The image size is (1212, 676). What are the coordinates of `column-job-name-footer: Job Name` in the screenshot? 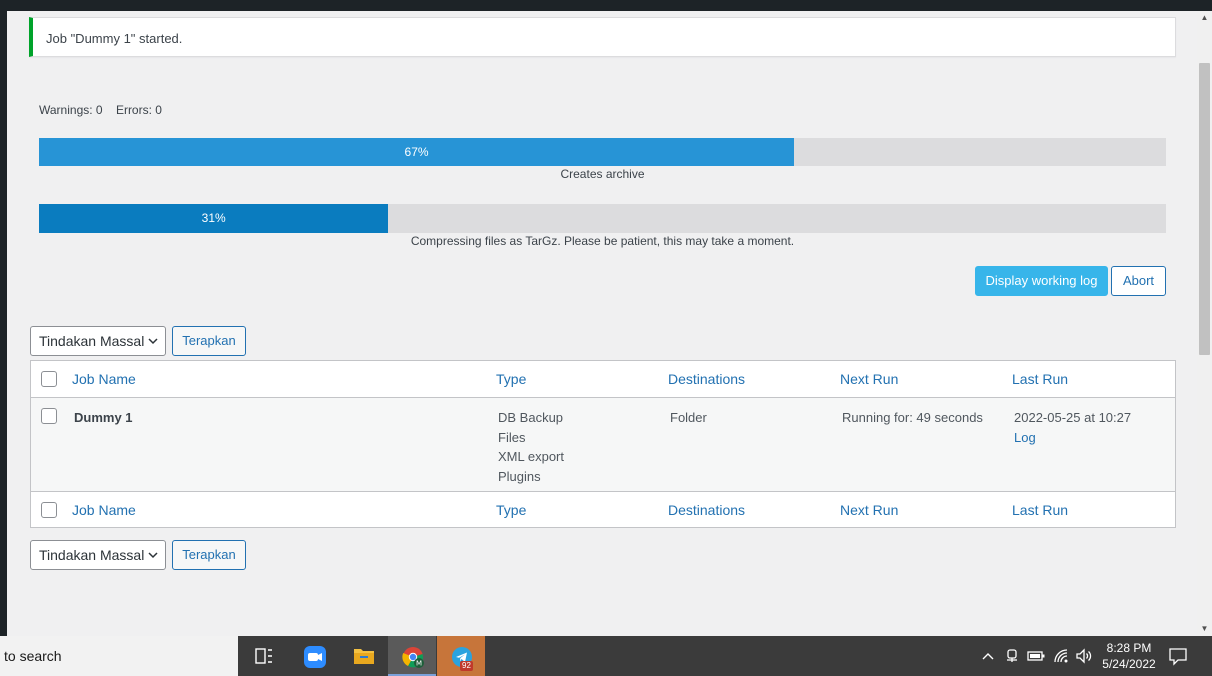 It's located at (104, 510).